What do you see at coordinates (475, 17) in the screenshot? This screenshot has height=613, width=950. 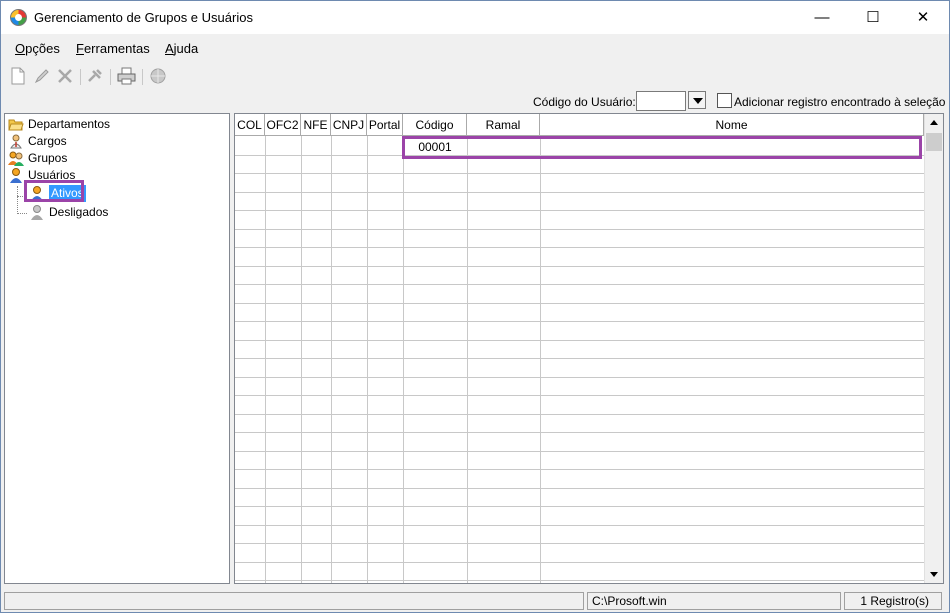 I see `title-bar: Gerenciamento de Grupos e Usuários — ☐ ✕` at bounding box center [475, 17].